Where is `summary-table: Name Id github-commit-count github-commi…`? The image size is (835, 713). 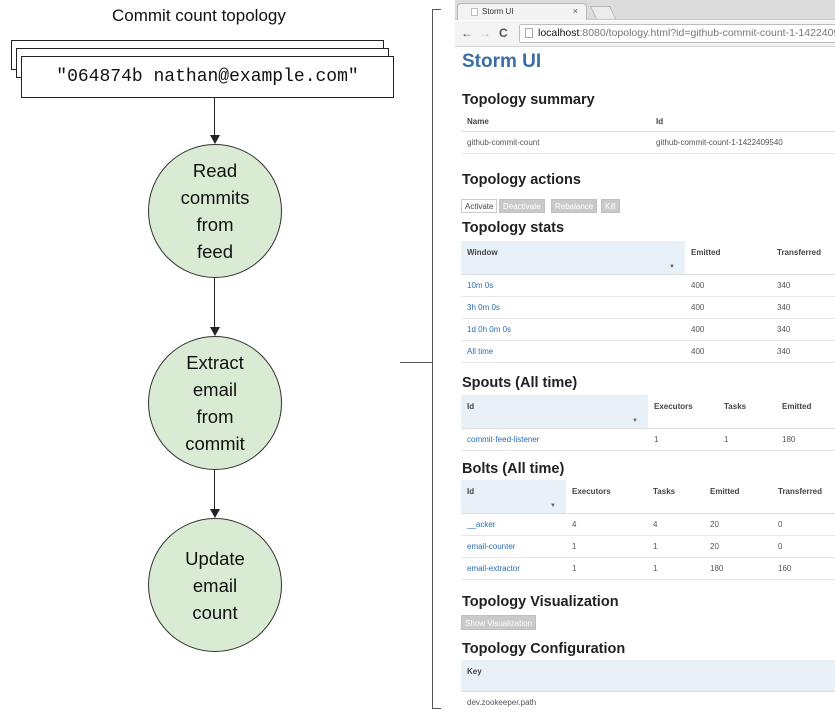
summary-table: Name Id github-commit-count github-commi… is located at coordinates (648, 133).